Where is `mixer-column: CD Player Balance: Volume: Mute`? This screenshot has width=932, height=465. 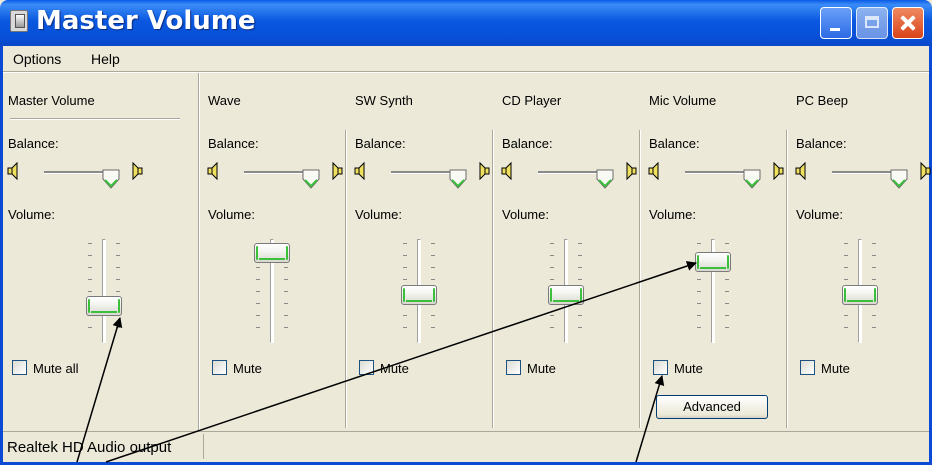 mixer-column: CD Player Balance: Volume: Mute is located at coordinates (566, 250).